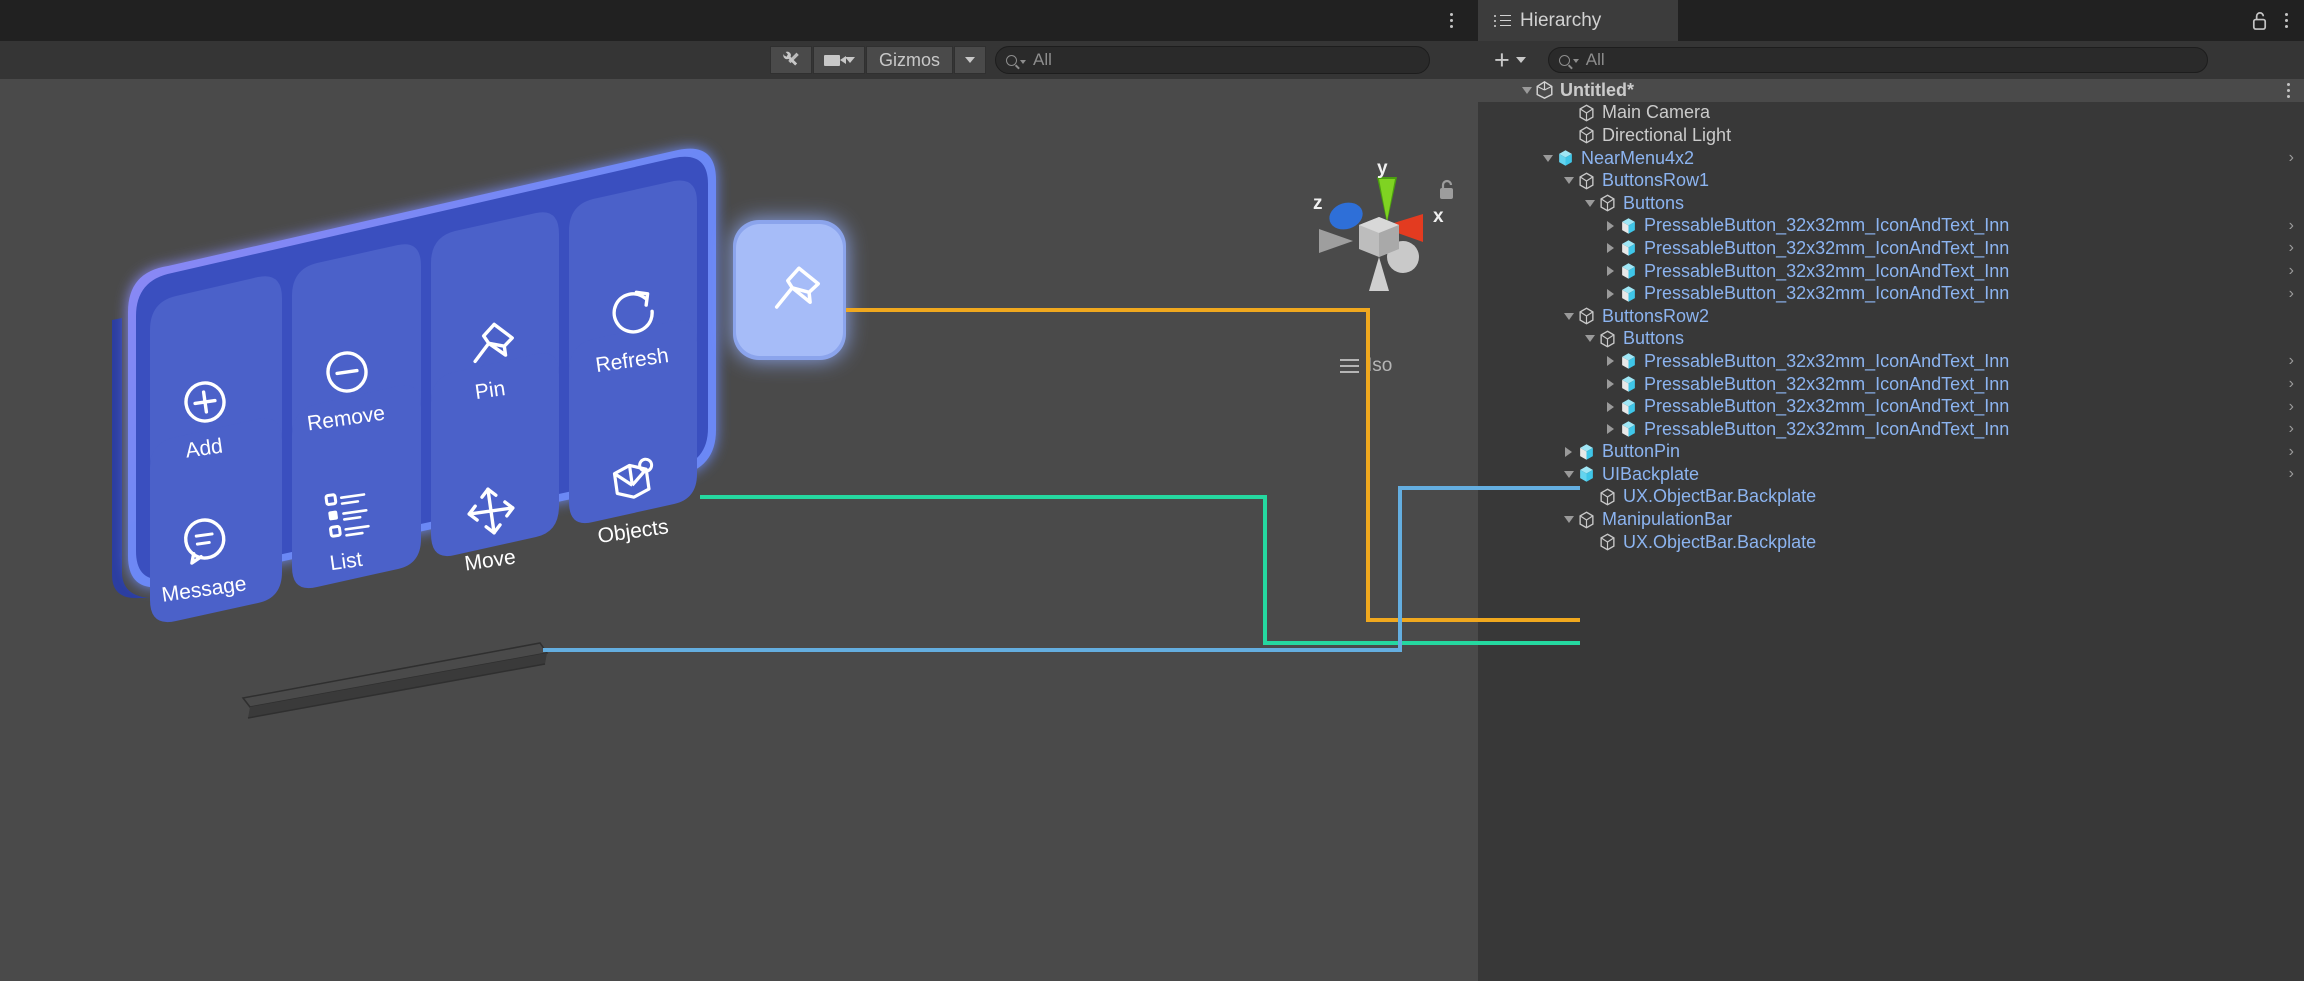 The image size is (2304, 981). Describe the element at coordinates (1510, 60) in the screenshot. I see `add-gameobject-button: +` at that location.